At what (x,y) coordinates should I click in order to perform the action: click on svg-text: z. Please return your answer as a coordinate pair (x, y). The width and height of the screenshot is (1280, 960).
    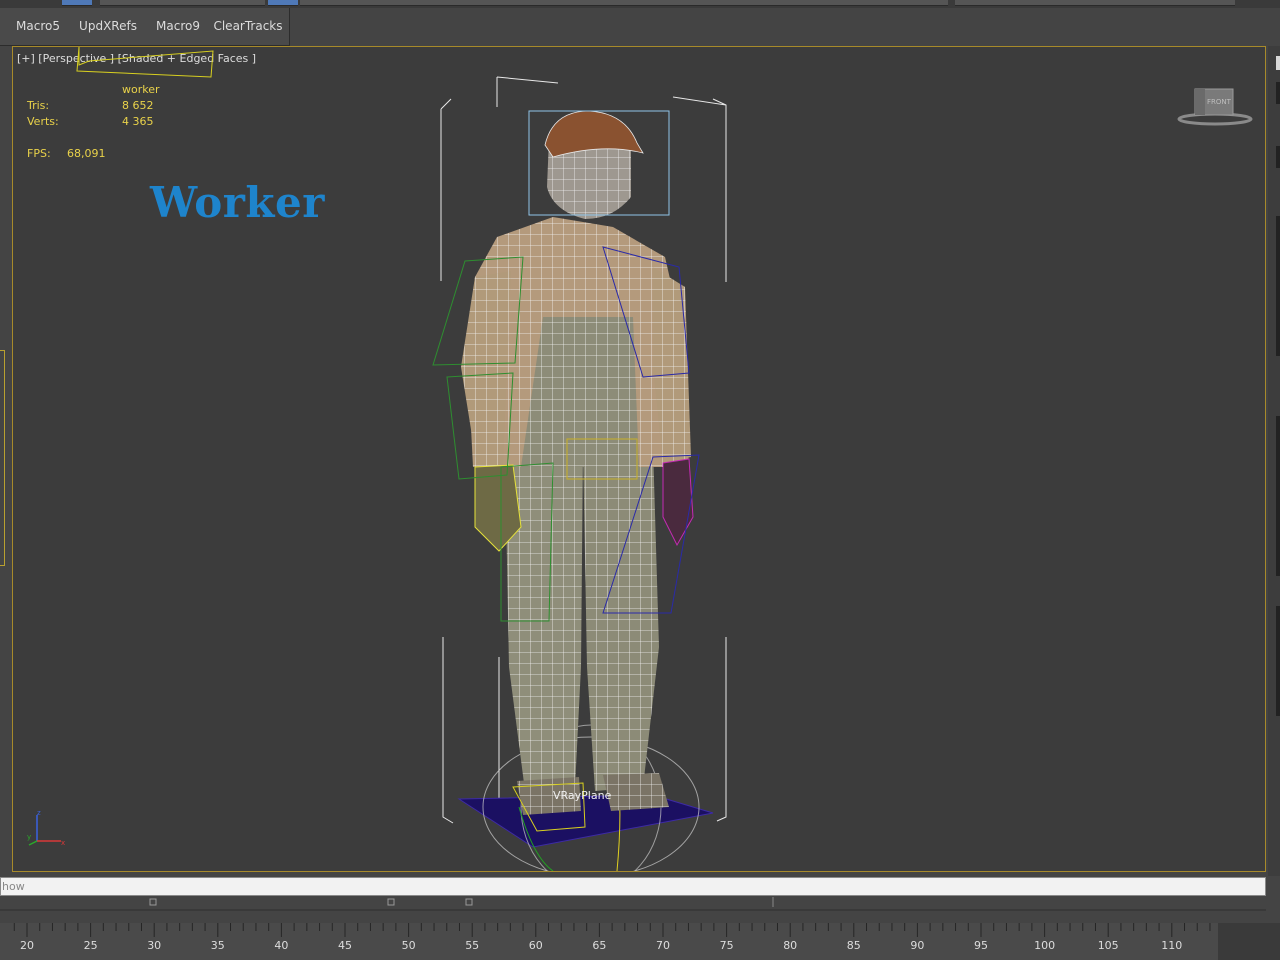
    Looking at the image, I should click on (39, 813).